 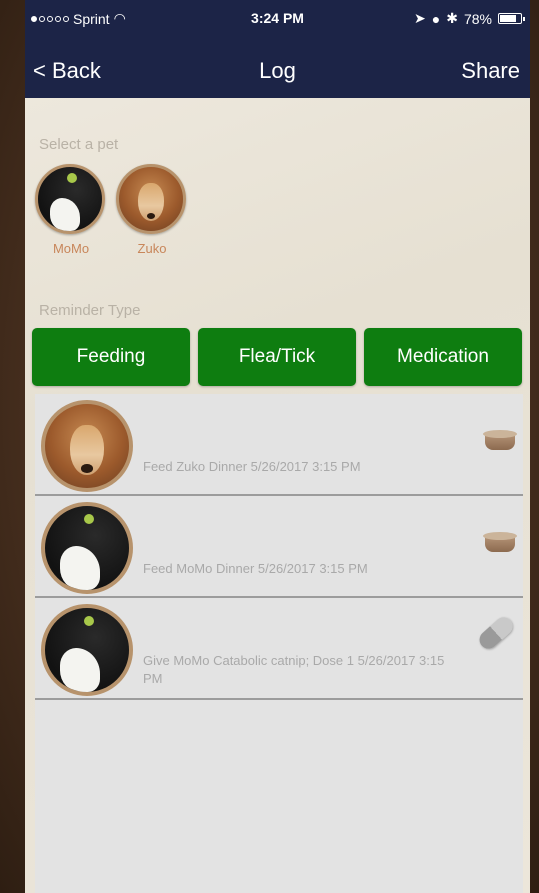 I want to click on location-icon: ➤, so click(x=420, y=18).